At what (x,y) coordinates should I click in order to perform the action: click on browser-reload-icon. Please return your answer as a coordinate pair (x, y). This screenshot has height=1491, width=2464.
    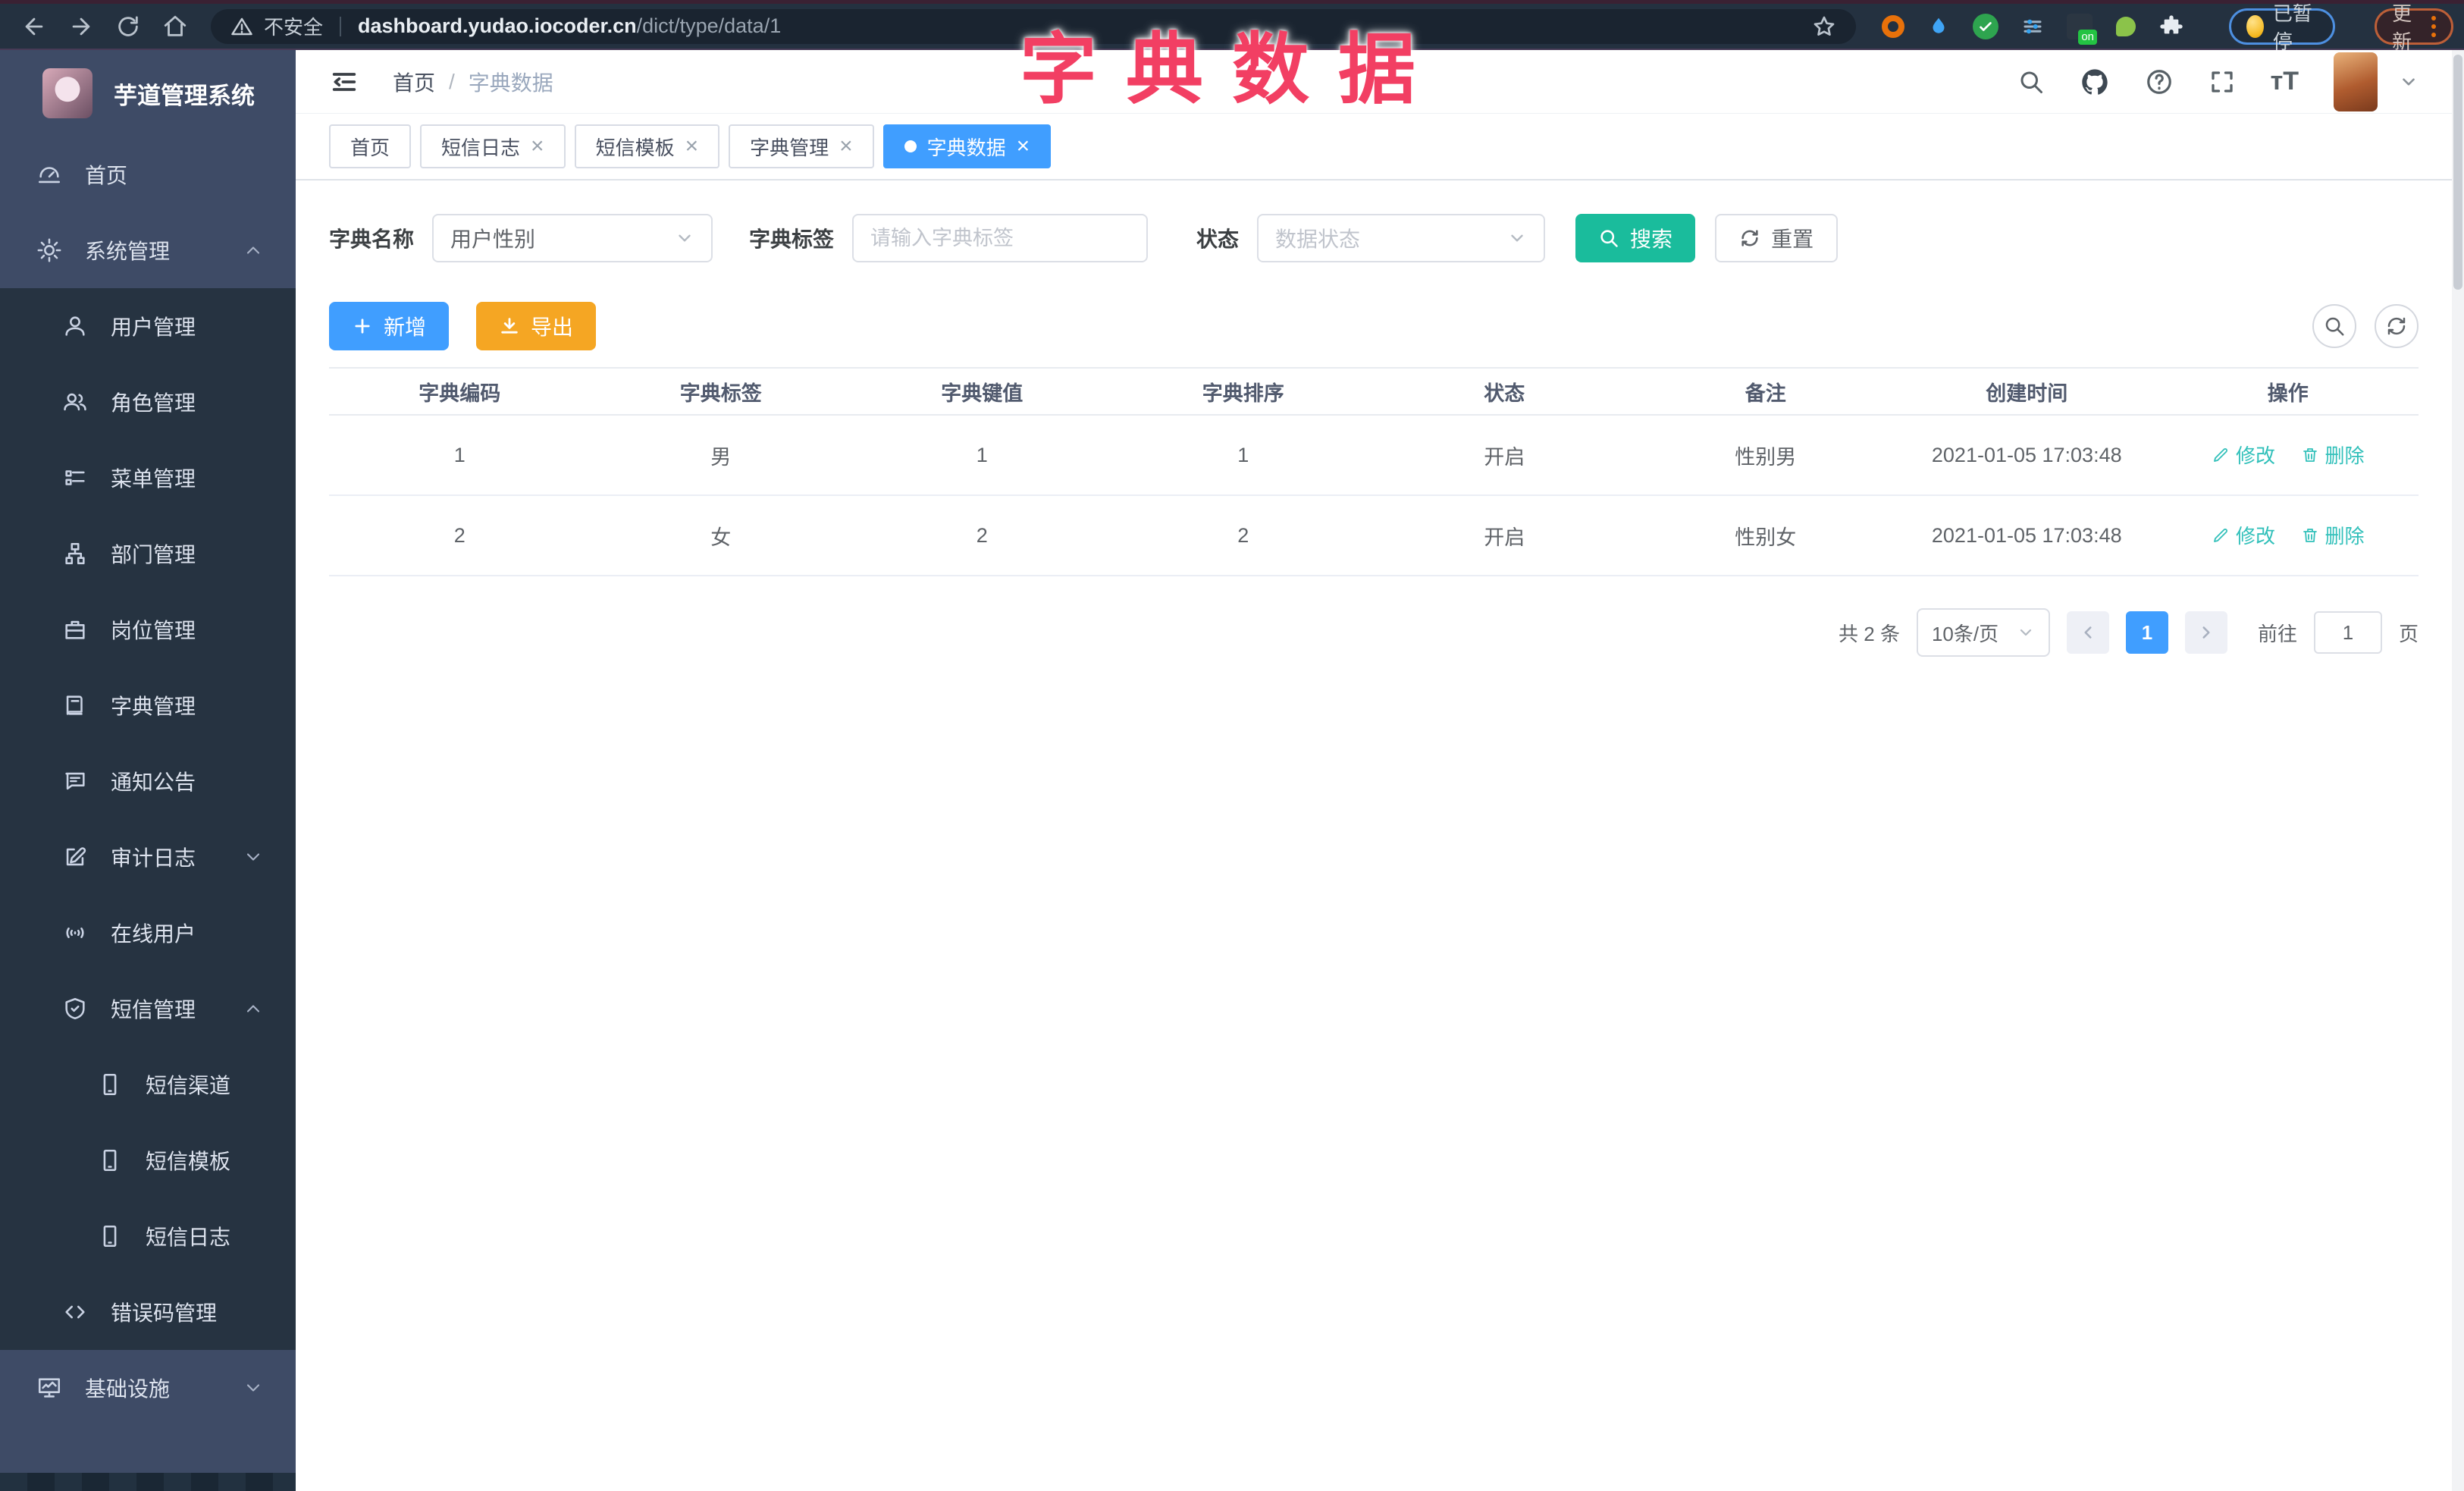
    Looking at the image, I should click on (128, 26).